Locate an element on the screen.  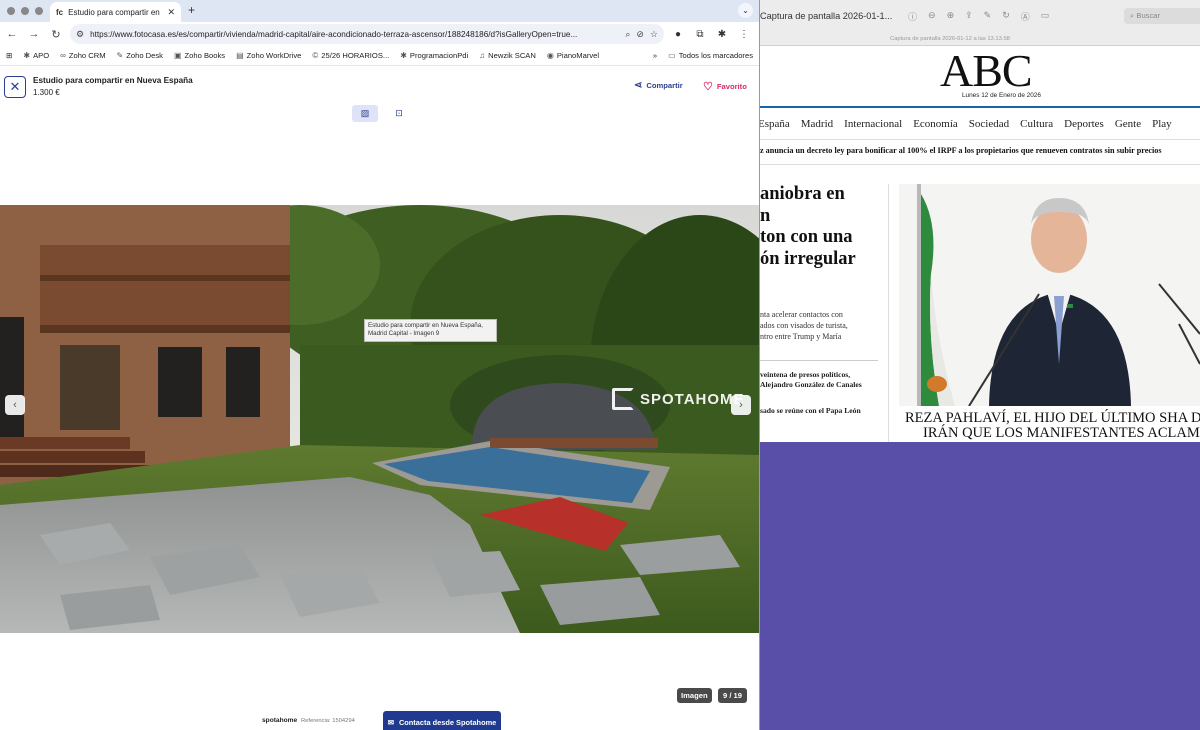
bookmark-pianomarvel: ◉ PianoMarvel is located at coordinates (573, 55).